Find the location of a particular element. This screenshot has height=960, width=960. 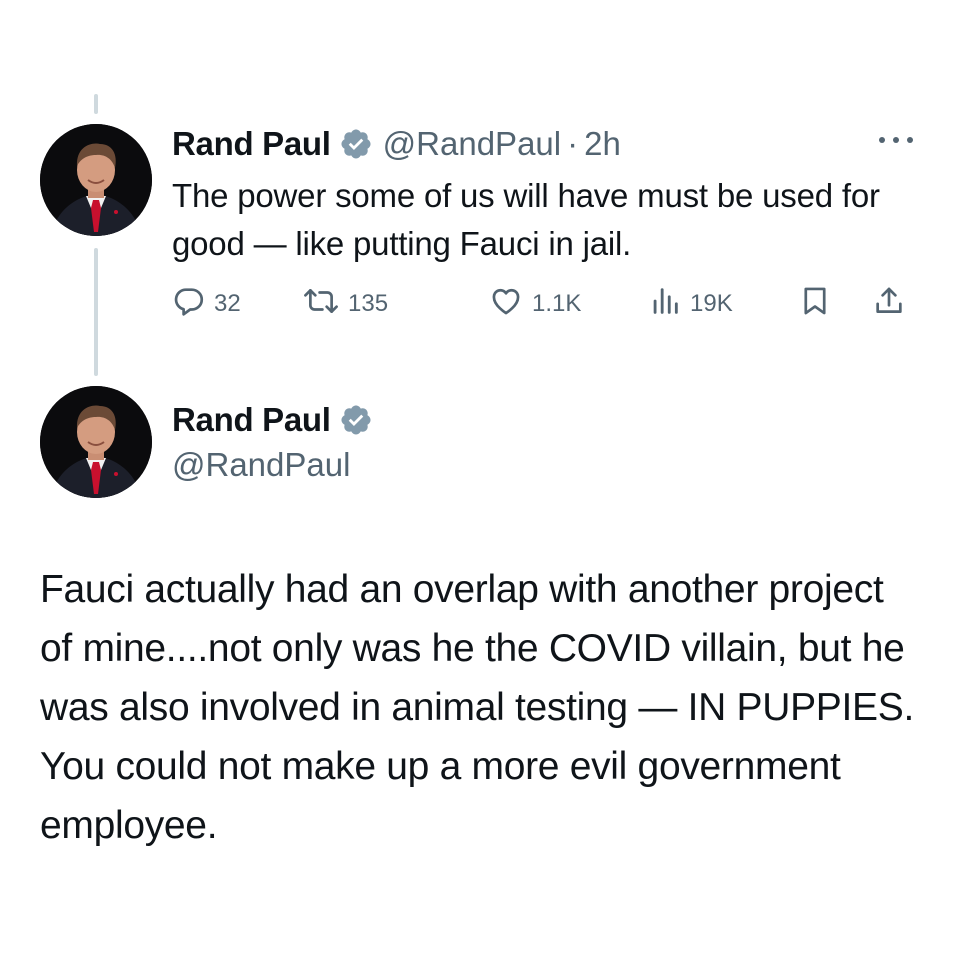

share-icon is located at coordinates (893, 304).